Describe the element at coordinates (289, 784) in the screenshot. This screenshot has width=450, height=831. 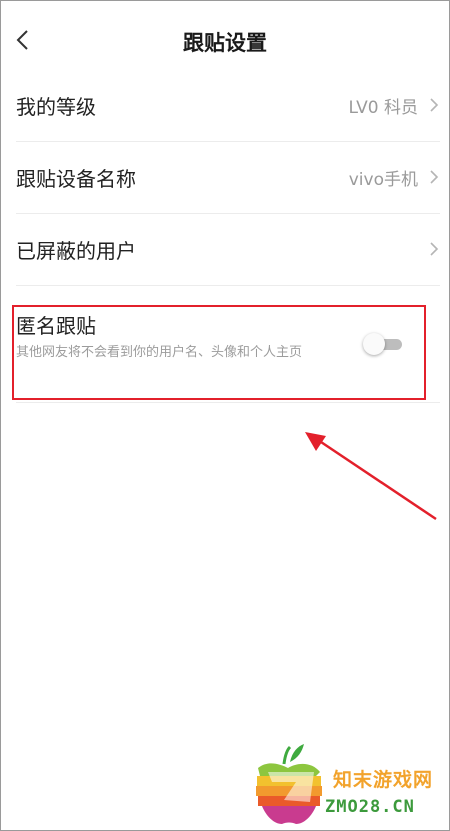
I see `watermark-logo-icon` at that location.